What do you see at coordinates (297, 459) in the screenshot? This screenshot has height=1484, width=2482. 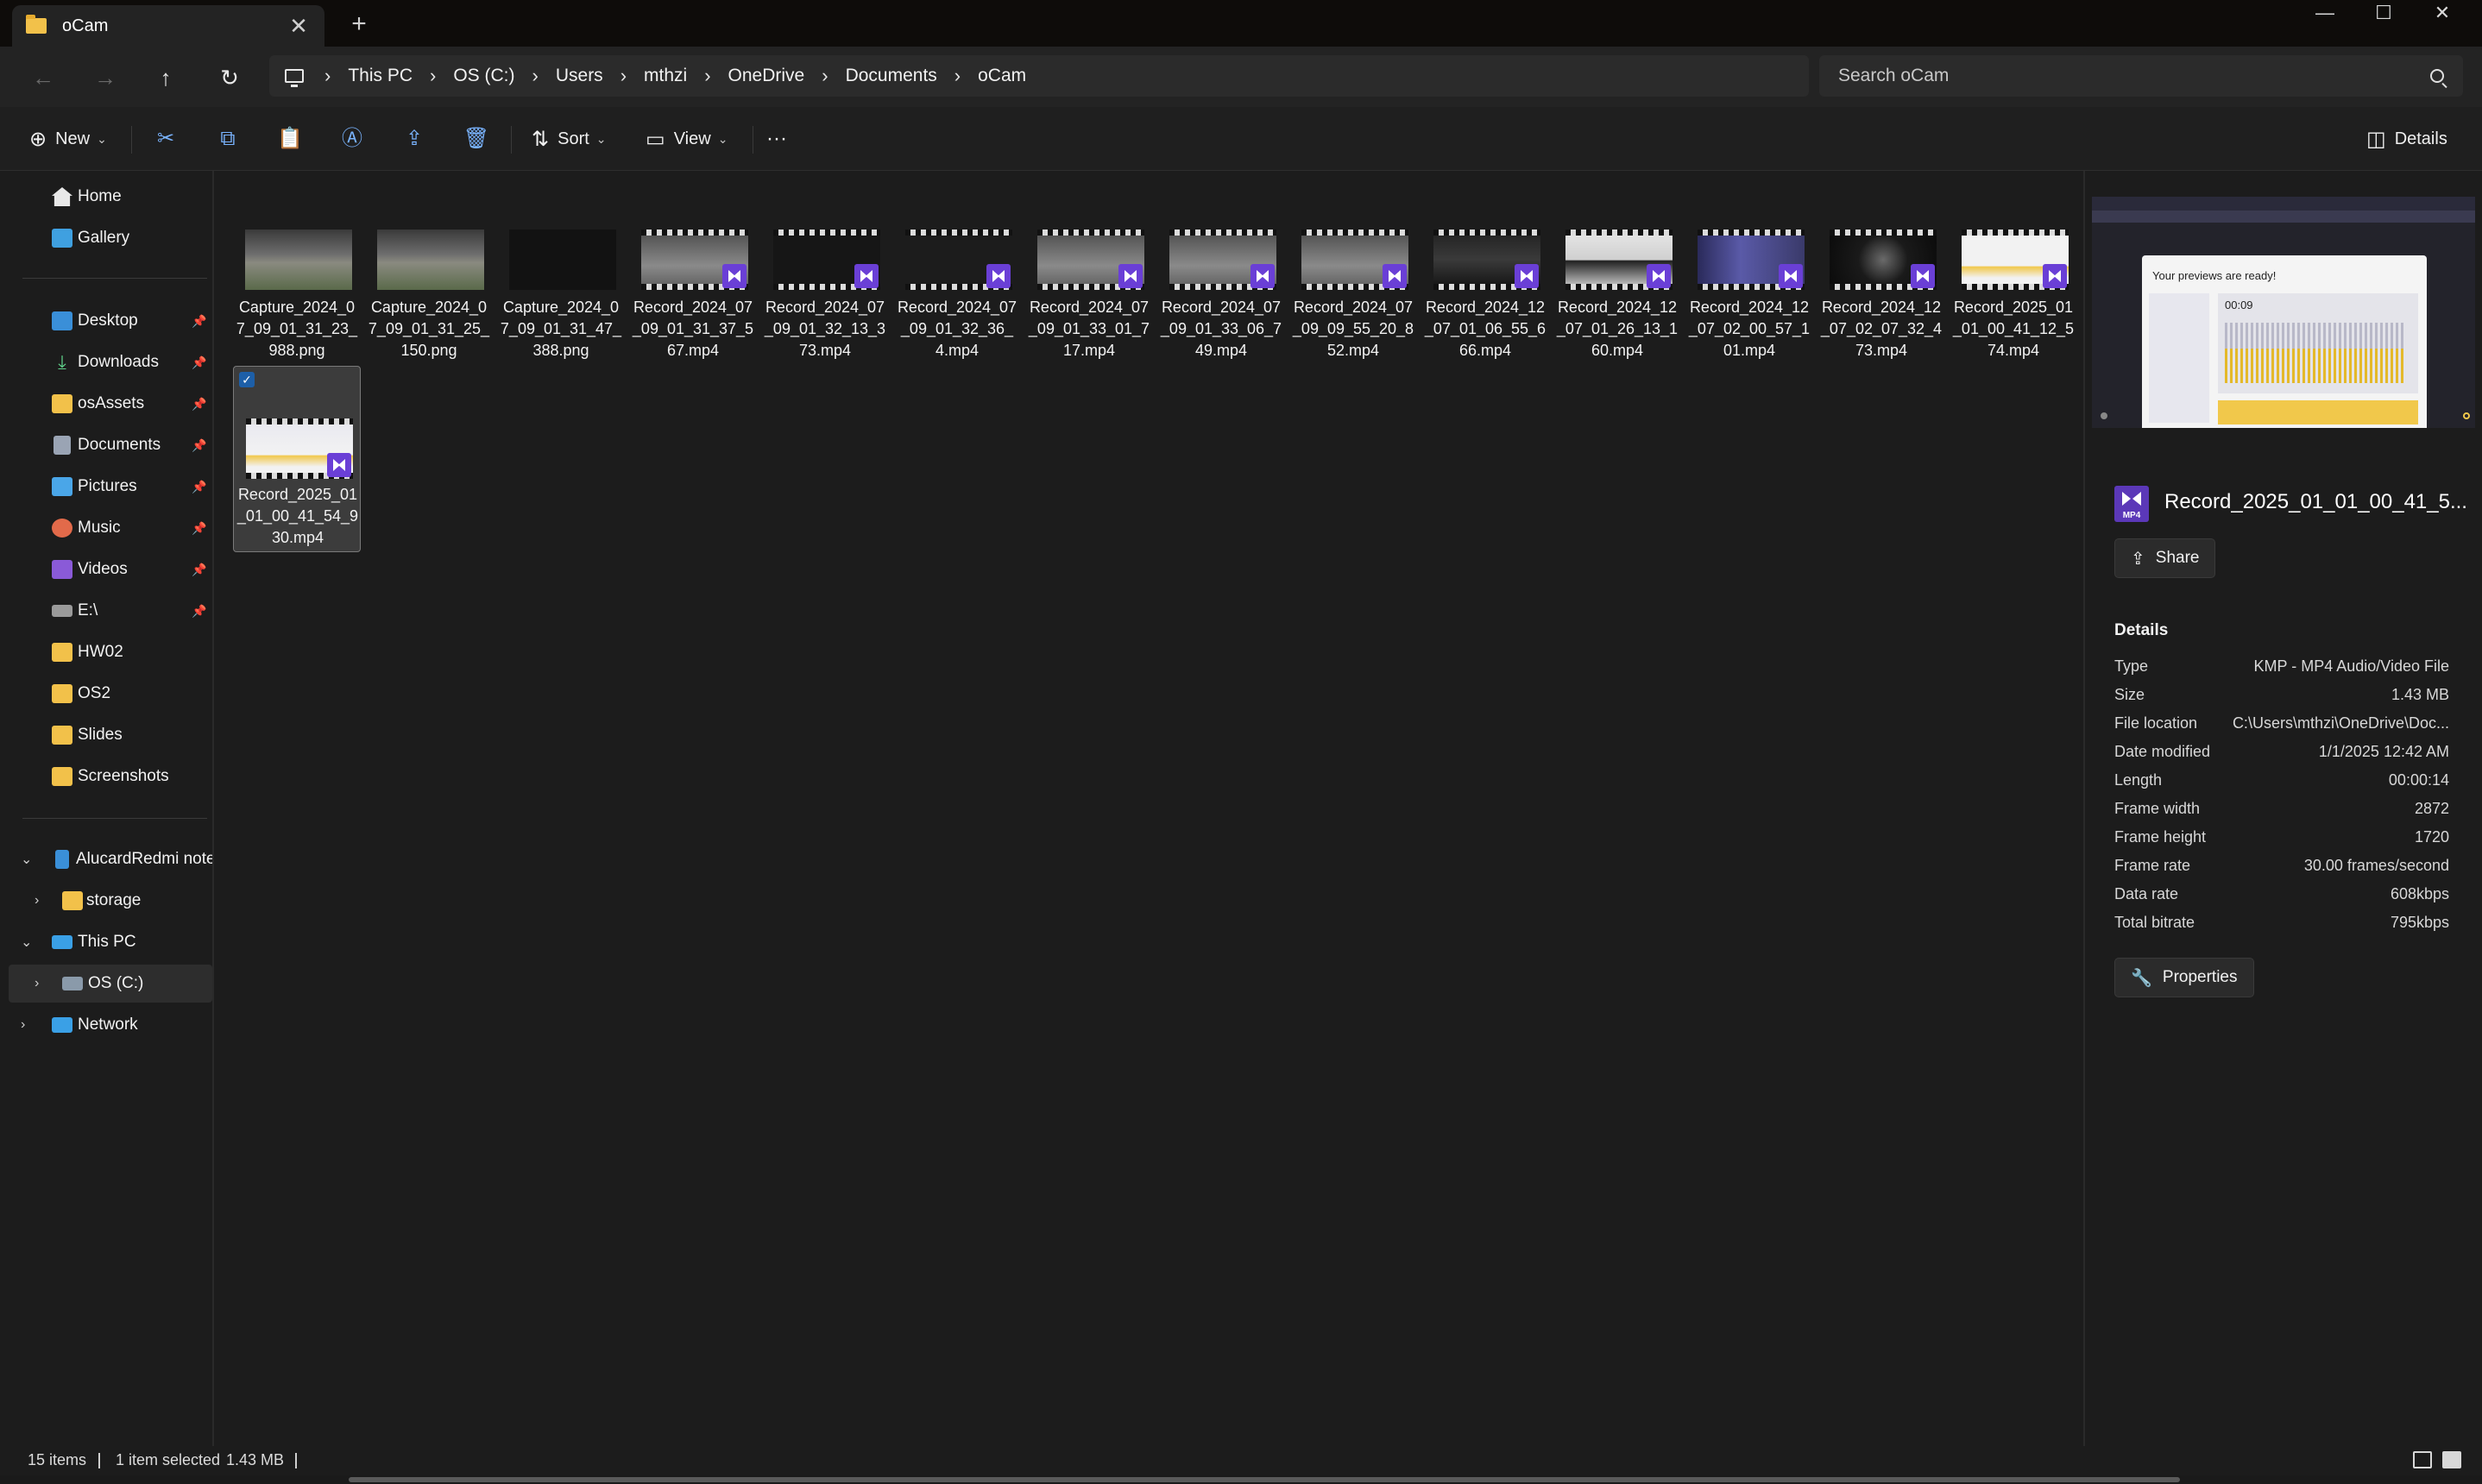 I see `file-item-selected: ✓ Record_2025_01_01_00_41_54_930.mp4` at bounding box center [297, 459].